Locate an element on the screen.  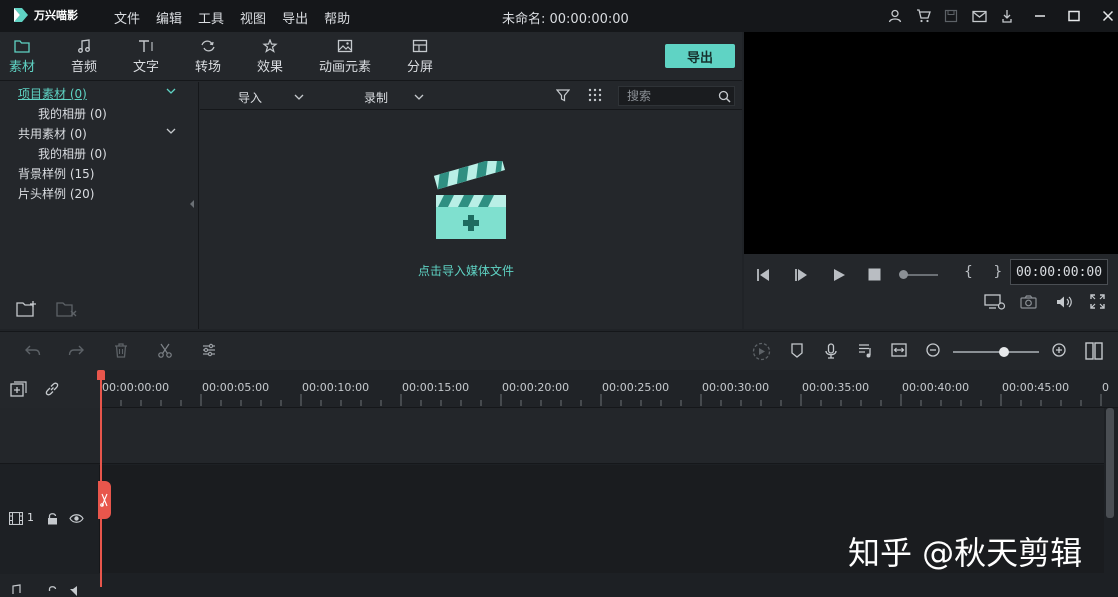
stop-icon is located at coordinates (874, 274).